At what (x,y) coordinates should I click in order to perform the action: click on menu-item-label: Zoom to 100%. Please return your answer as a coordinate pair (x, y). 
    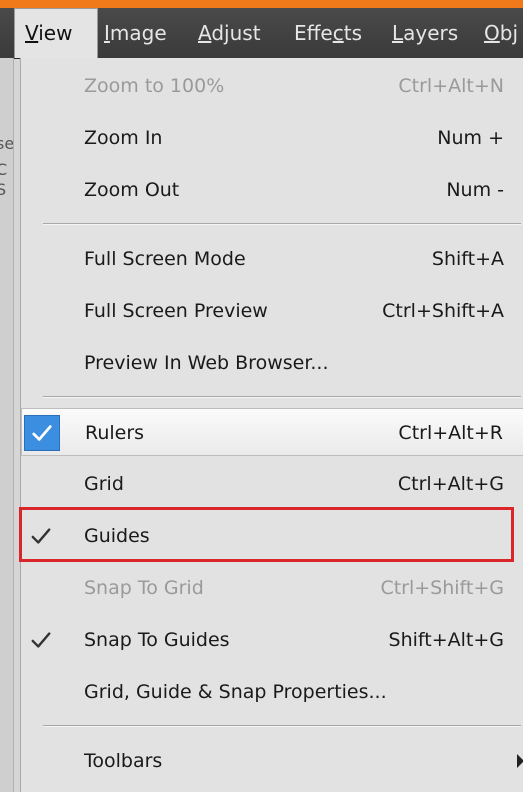
    Looking at the image, I should click on (154, 86).